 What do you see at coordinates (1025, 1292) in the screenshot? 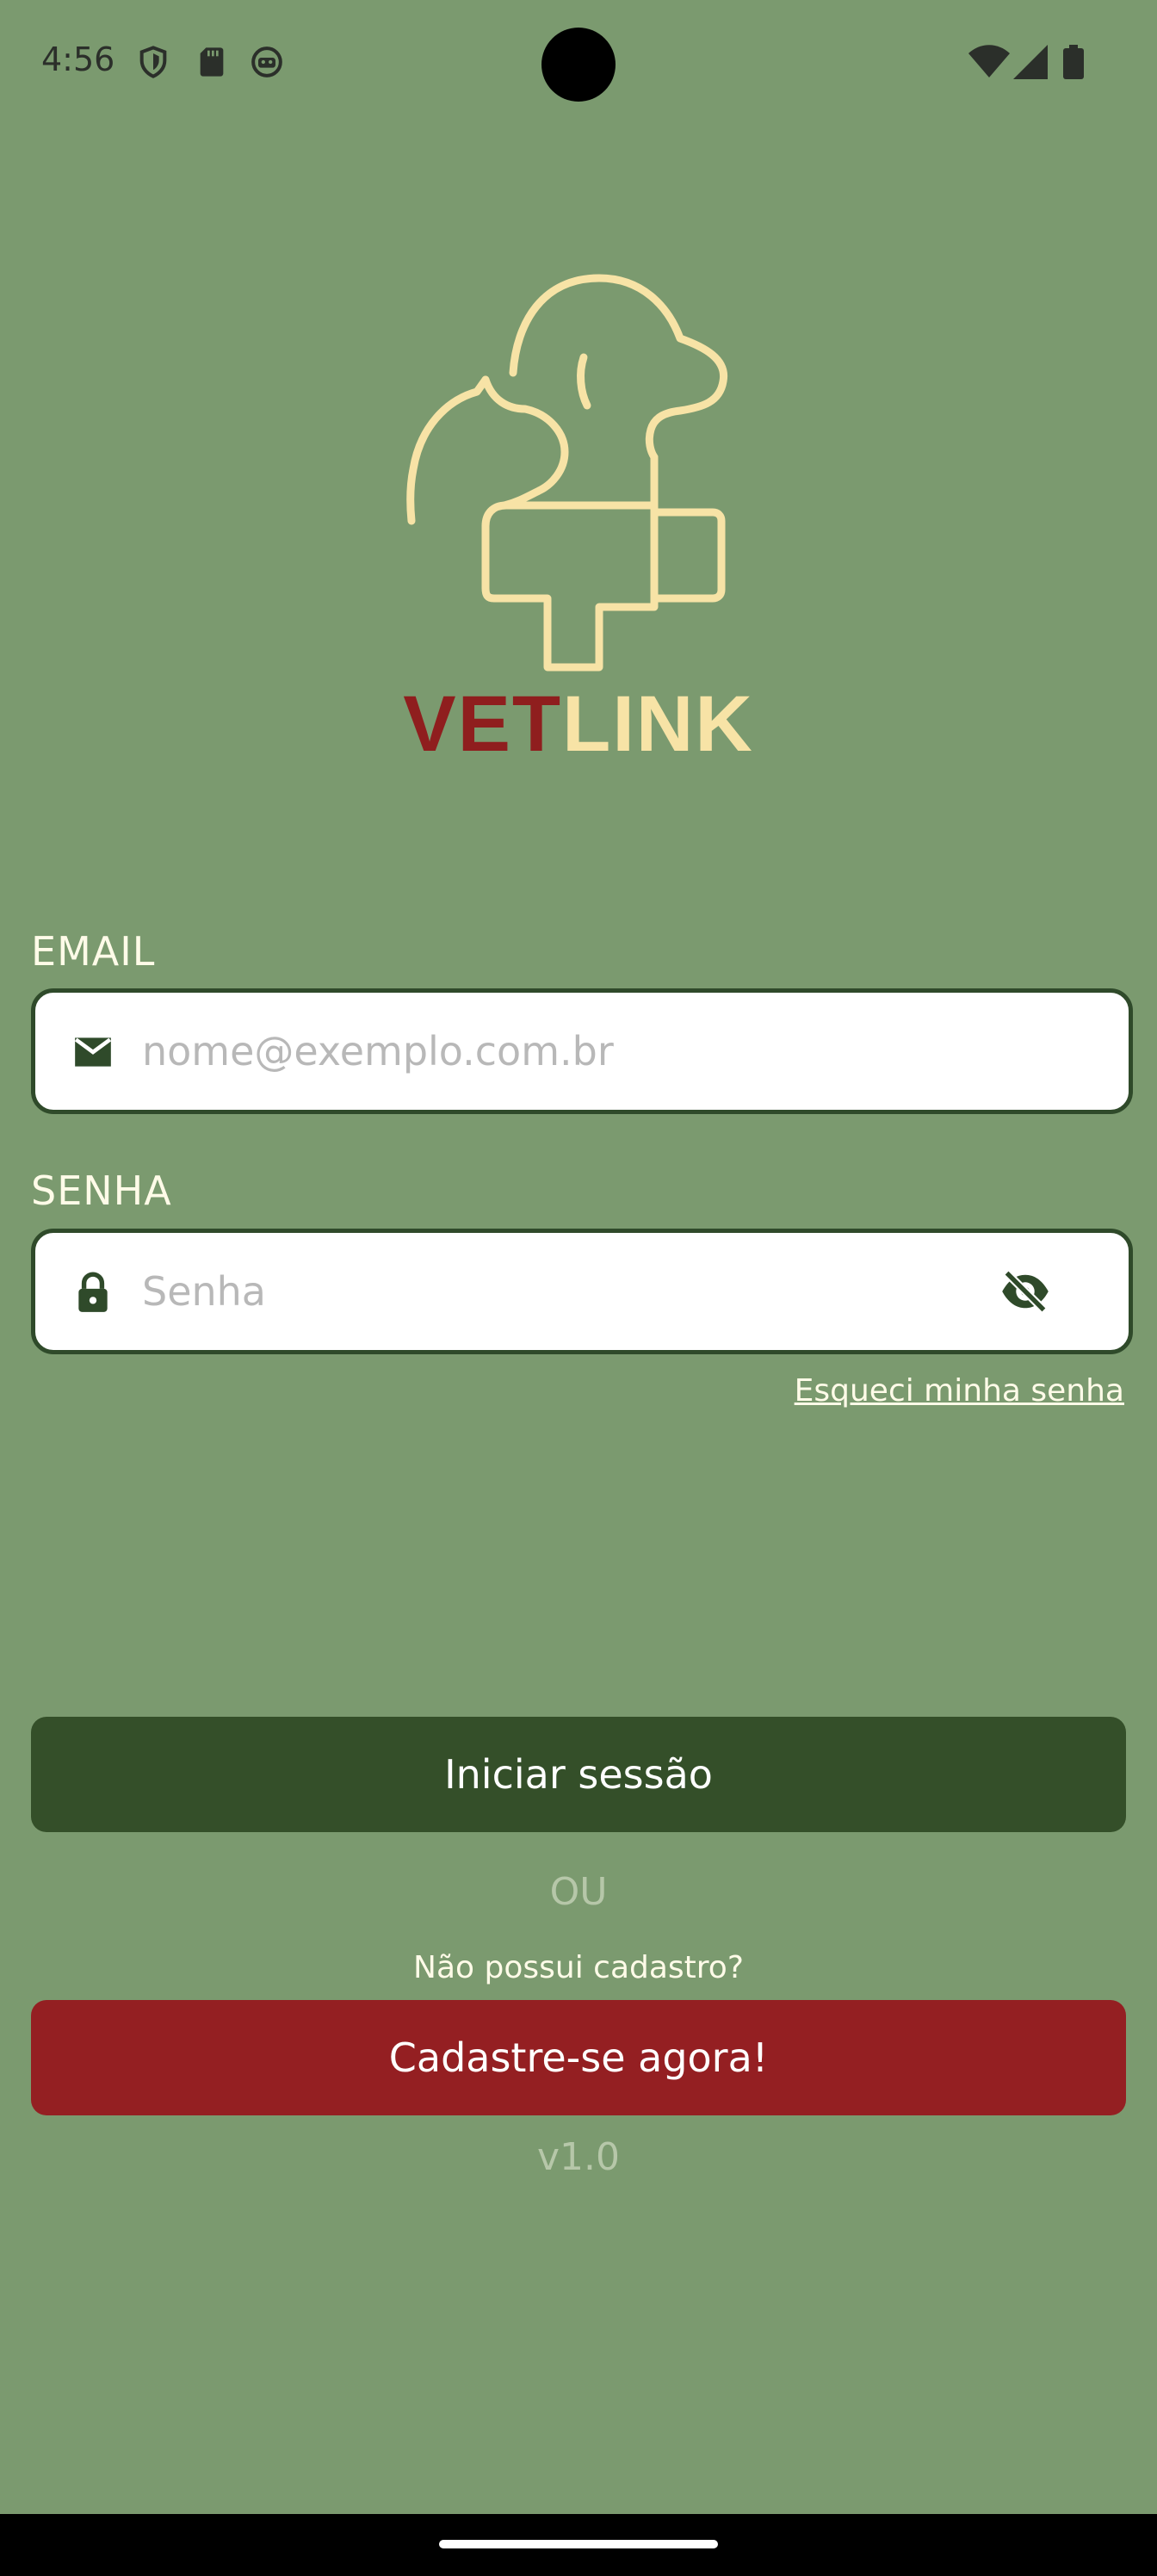
I see `eye-off-icon` at bounding box center [1025, 1292].